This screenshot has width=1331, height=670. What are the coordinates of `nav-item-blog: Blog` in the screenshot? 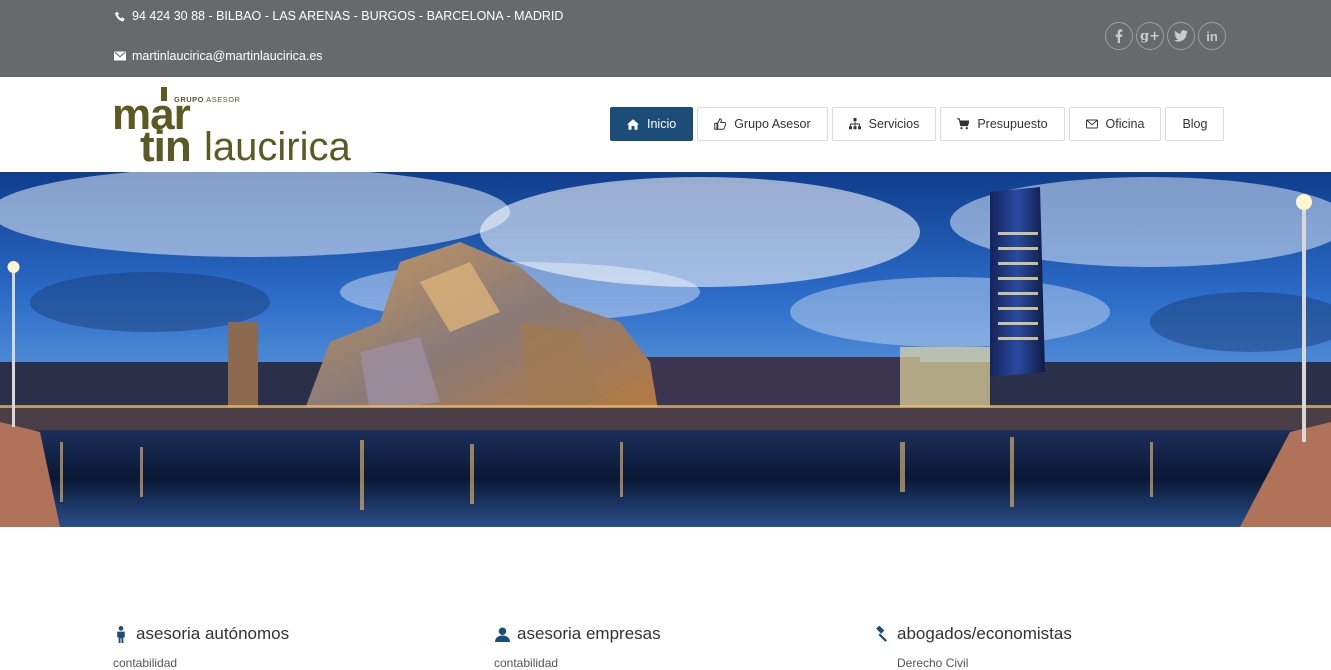 It's located at (1195, 124).